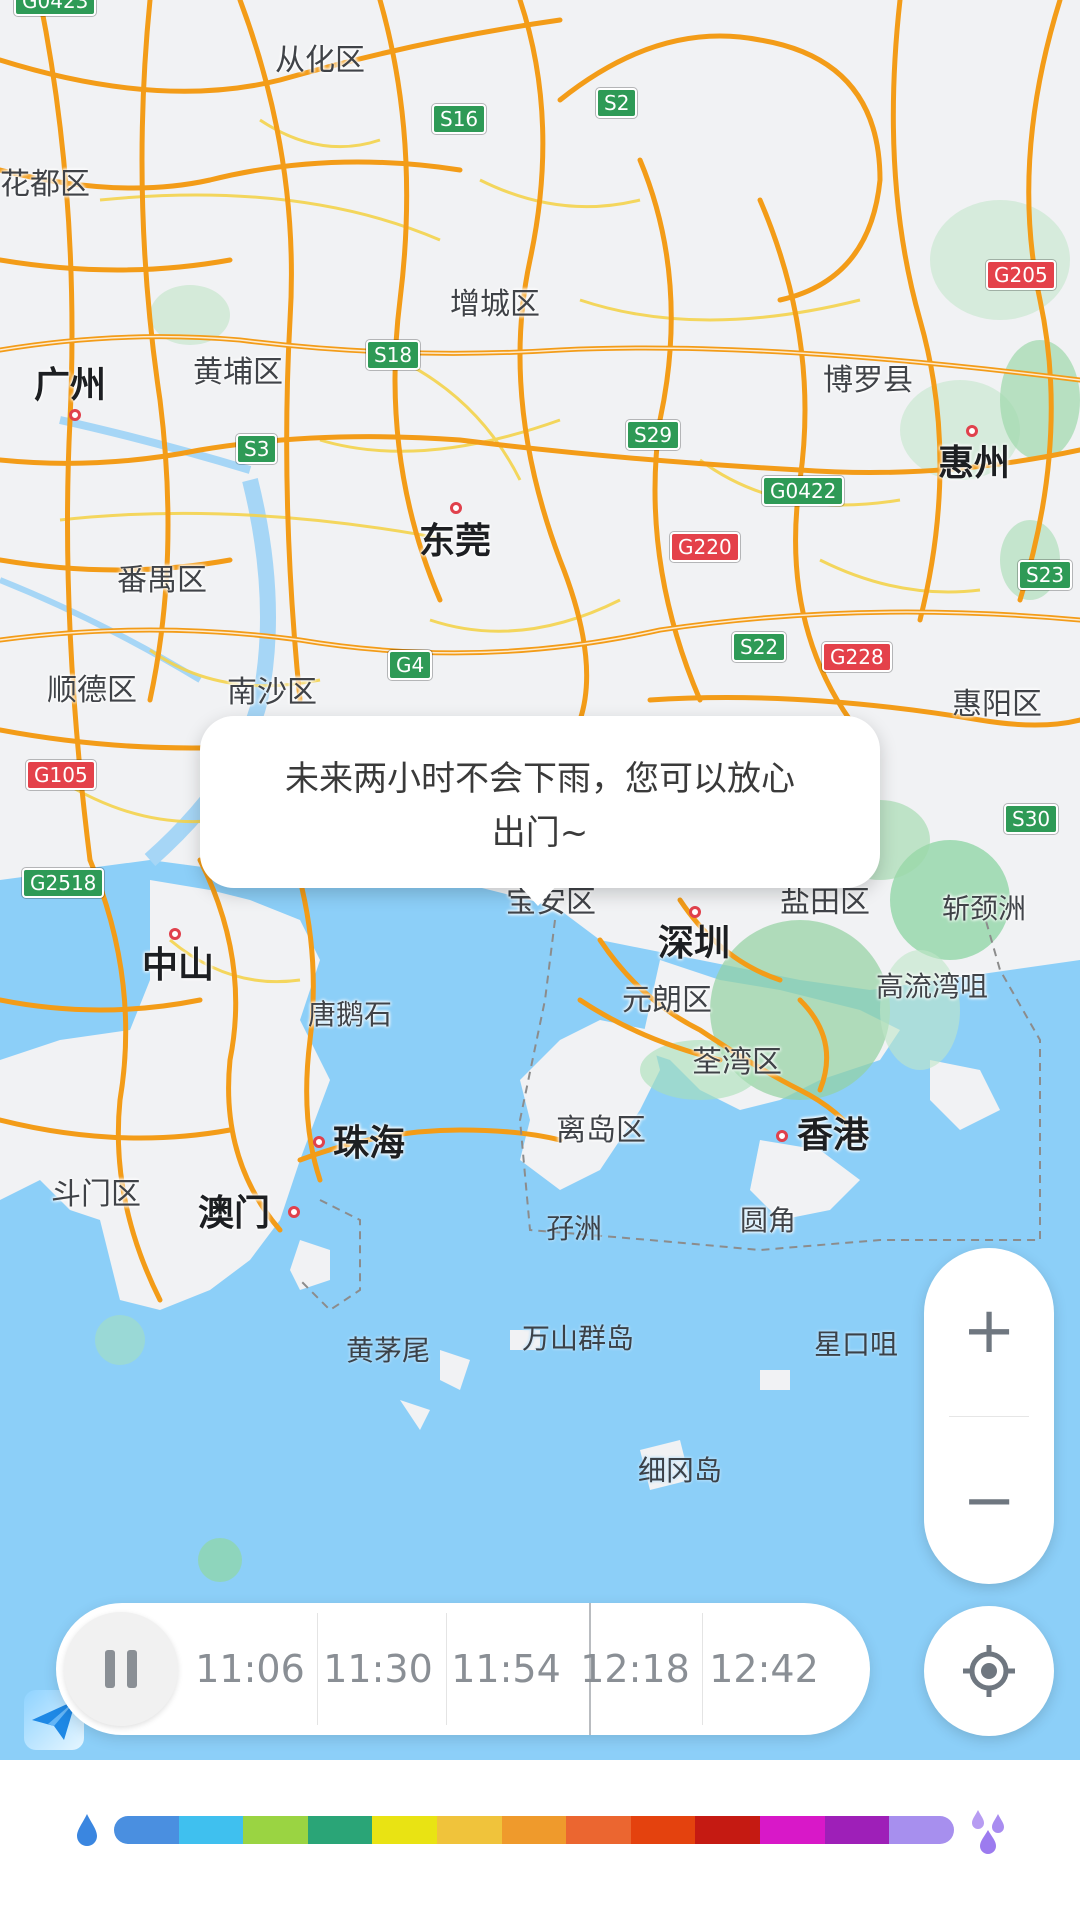  I want to click on city-label: 中山, so click(178, 965).